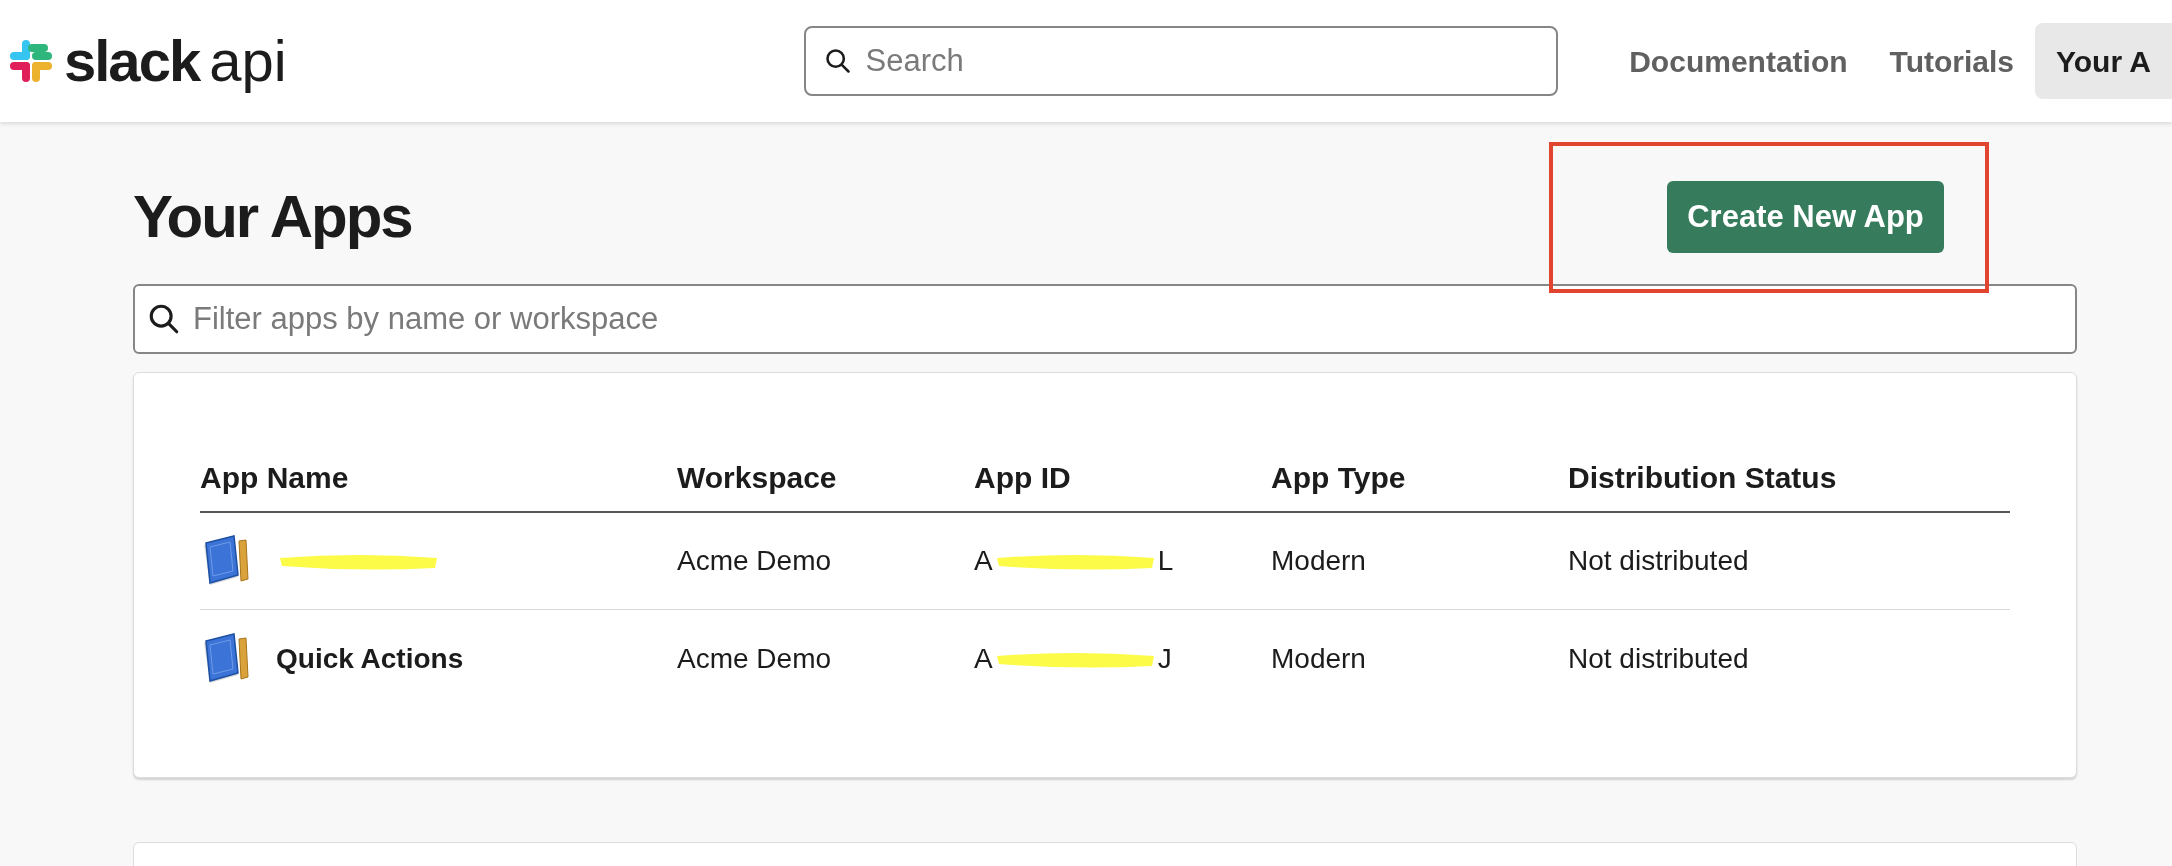 Image resolution: width=2172 pixels, height=866 pixels. What do you see at coordinates (272, 217) in the screenshot?
I see `page-title: Your Apps` at bounding box center [272, 217].